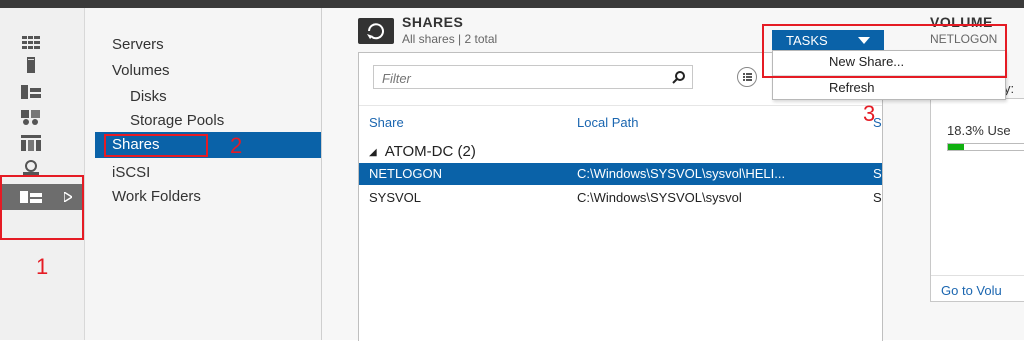 The height and width of the screenshot is (341, 1024). What do you see at coordinates (141, 70) in the screenshot?
I see `nav-item-volumes: Volumes` at bounding box center [141, 70].